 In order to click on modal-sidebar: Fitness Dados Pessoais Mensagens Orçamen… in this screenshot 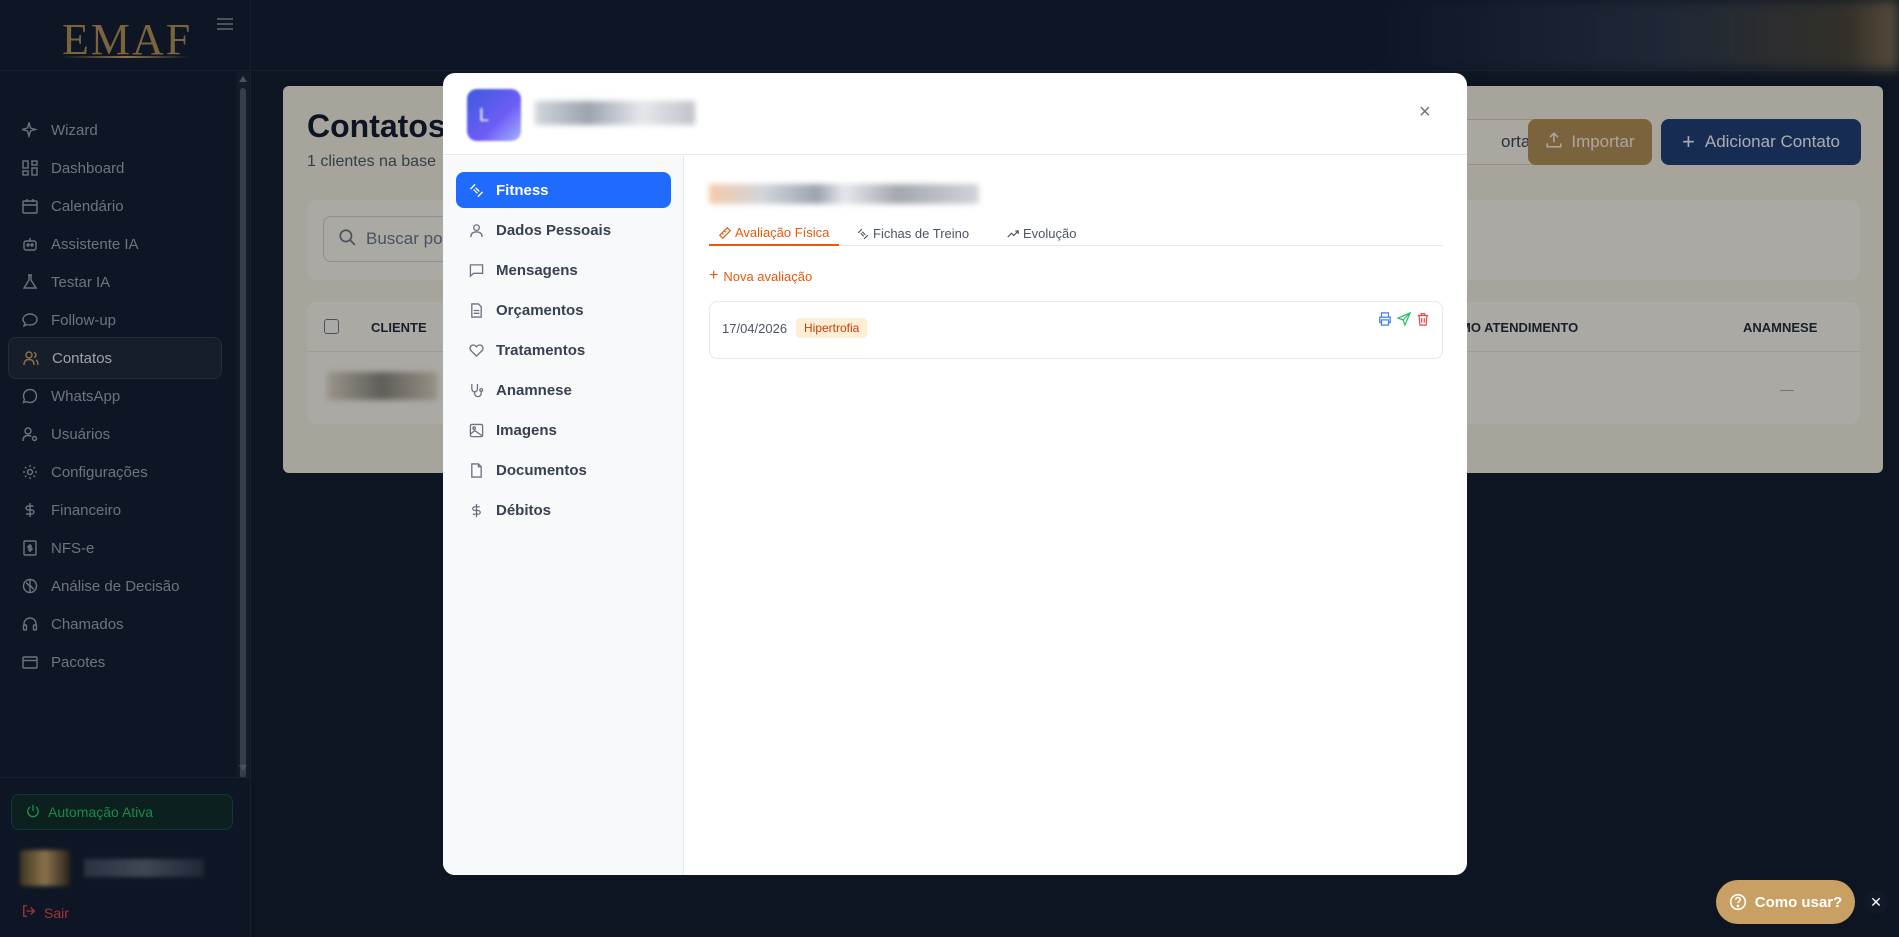, I will do `click(563, 515)`.